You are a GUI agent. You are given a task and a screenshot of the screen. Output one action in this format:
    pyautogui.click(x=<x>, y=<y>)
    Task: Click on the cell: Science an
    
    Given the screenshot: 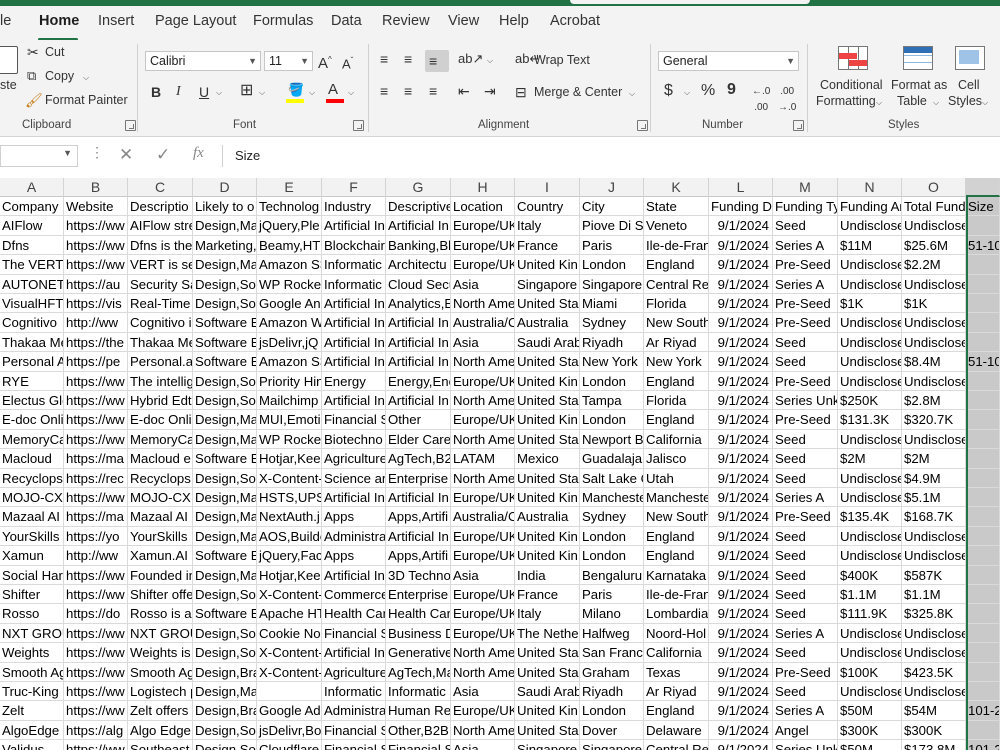 What is the action you would take?
    pyautogui.click(x=354, y=478)
    